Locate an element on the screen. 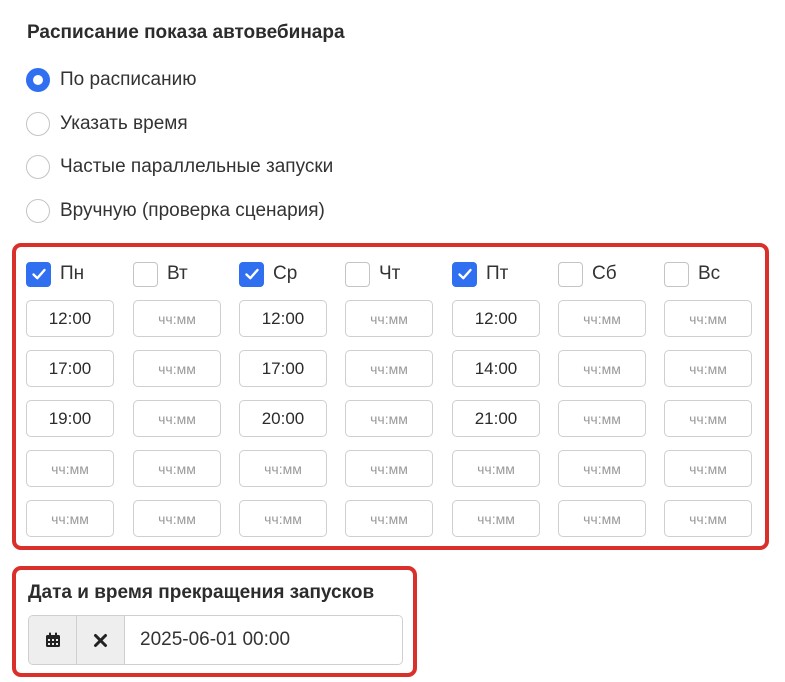 This screenshot has height=682, width=785. day-label: Ср is located at coordinates (285, 273).